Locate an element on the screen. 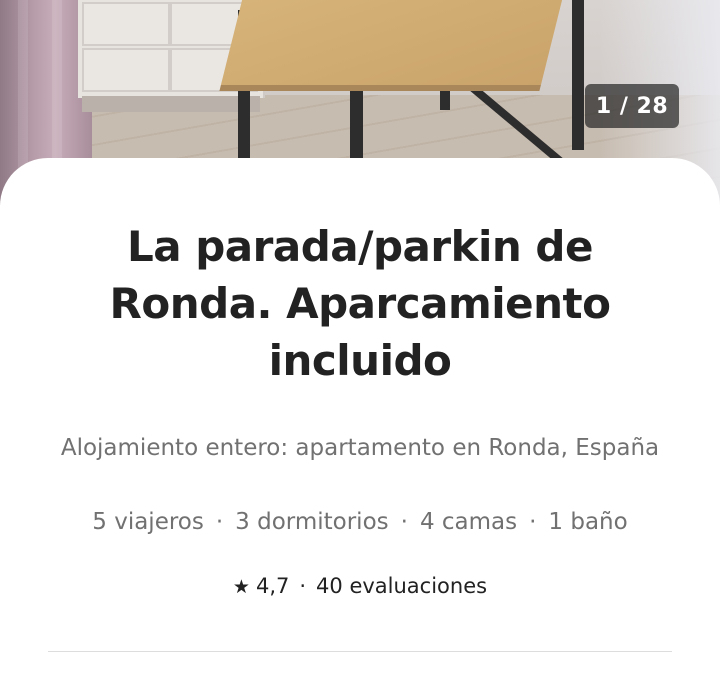 This screenshot has width=720, height=700. star-icon: ★ is located at coordinates (241, 587).